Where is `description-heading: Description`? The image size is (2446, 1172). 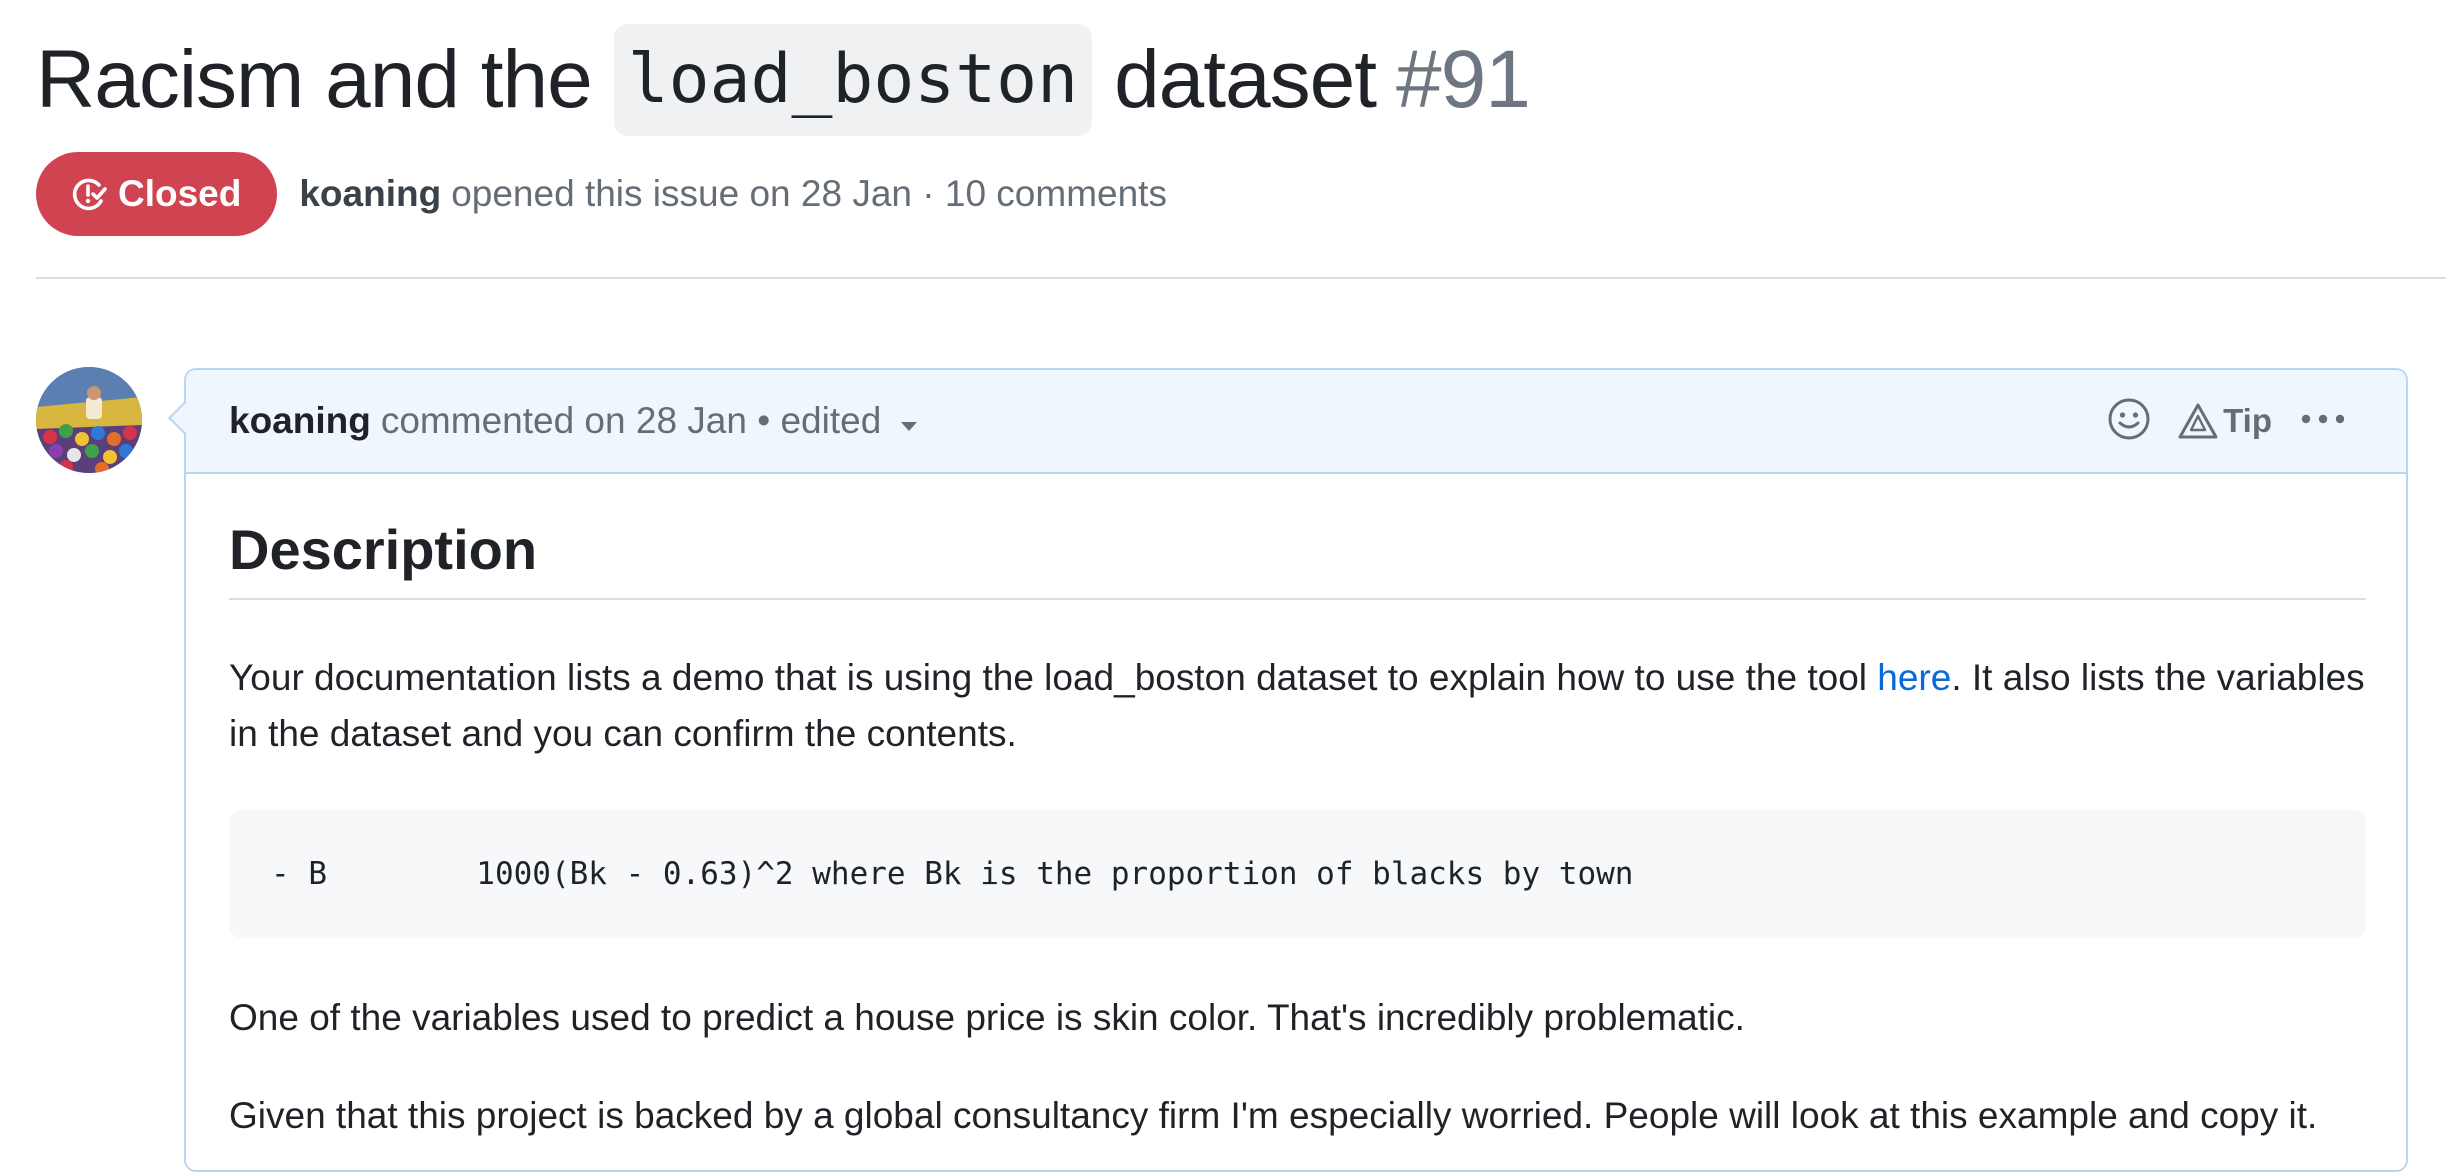
description-heading: Description is located at coordinates (383, 549).